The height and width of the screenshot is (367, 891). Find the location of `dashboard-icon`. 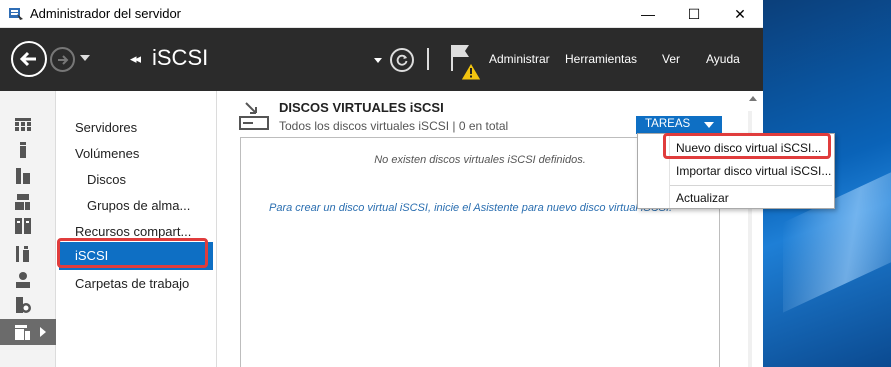

dashboard-icon is located at coordinates (23, 125).